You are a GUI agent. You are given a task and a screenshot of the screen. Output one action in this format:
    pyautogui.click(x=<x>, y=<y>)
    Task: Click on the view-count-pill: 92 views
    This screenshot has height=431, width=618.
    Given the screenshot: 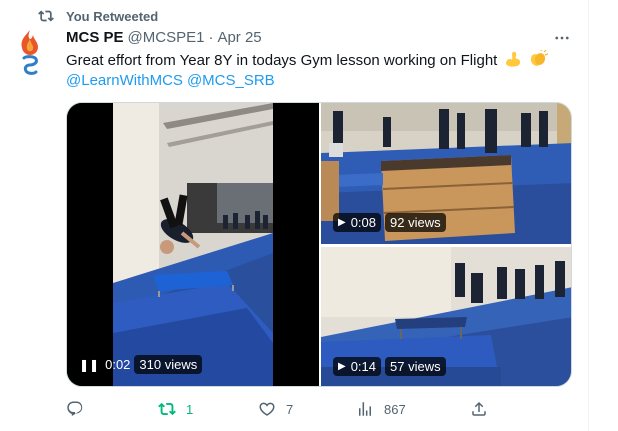 What is the action you would take?
    pyautogui.click(x=415, y=222)
    